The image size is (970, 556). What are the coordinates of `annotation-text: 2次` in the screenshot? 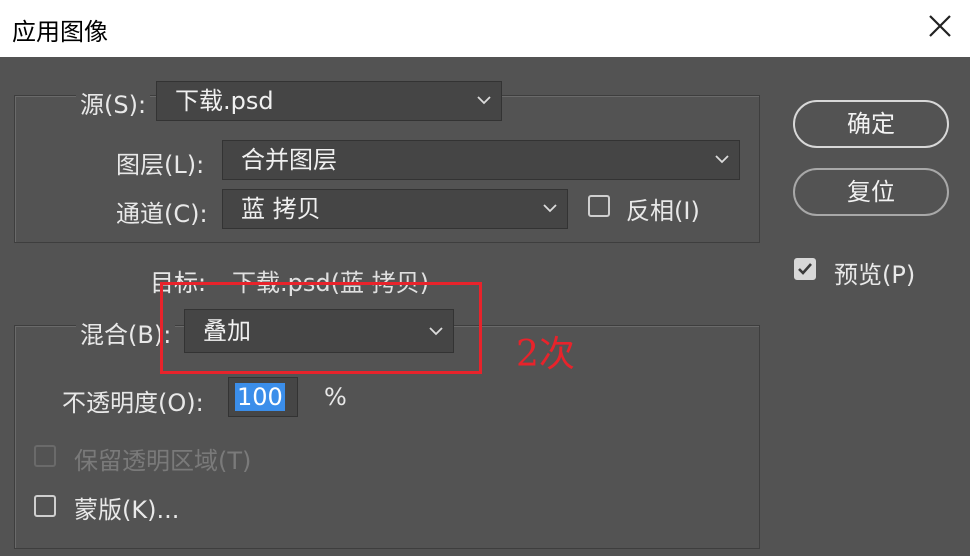 It's located at (545, 354).